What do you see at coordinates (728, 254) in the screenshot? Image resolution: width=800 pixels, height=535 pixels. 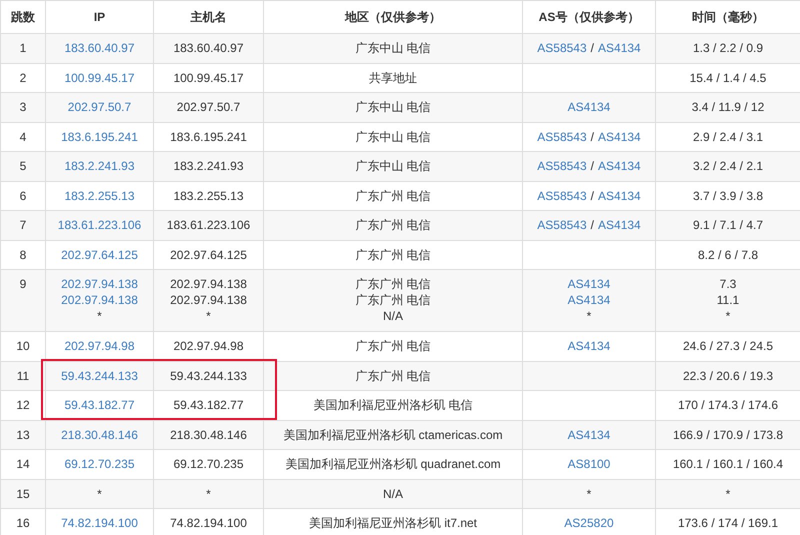 I see `time-text: 8.2 / 6 / 7.8` at bounding box center [728, 254].